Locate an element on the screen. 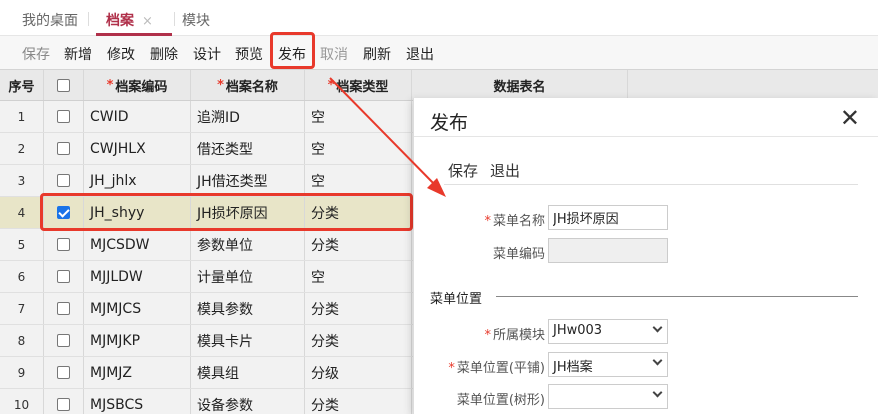 This screenshot has height=414, width=878. design-button: 设计 is located at coordinates (207, 54).